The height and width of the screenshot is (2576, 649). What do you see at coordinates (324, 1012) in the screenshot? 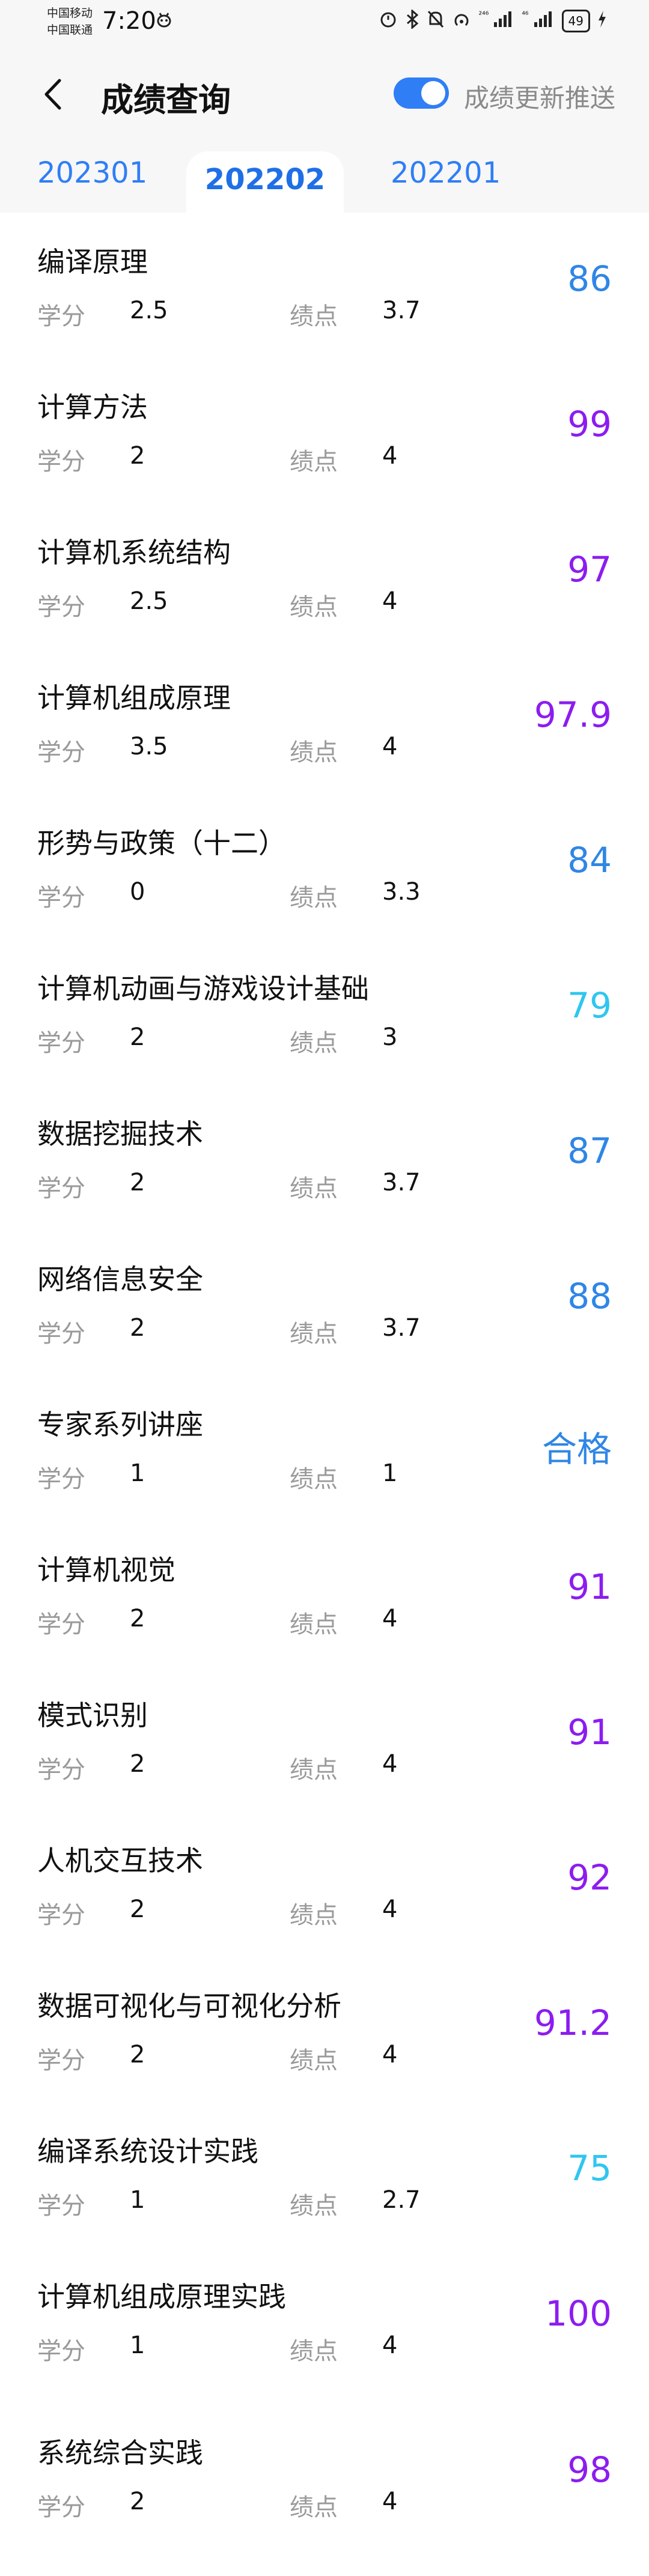
I see `course-row: 计算机动画与游戏设计基础 学分 2 绩点 3 79` at bounding box center [324, 1012].